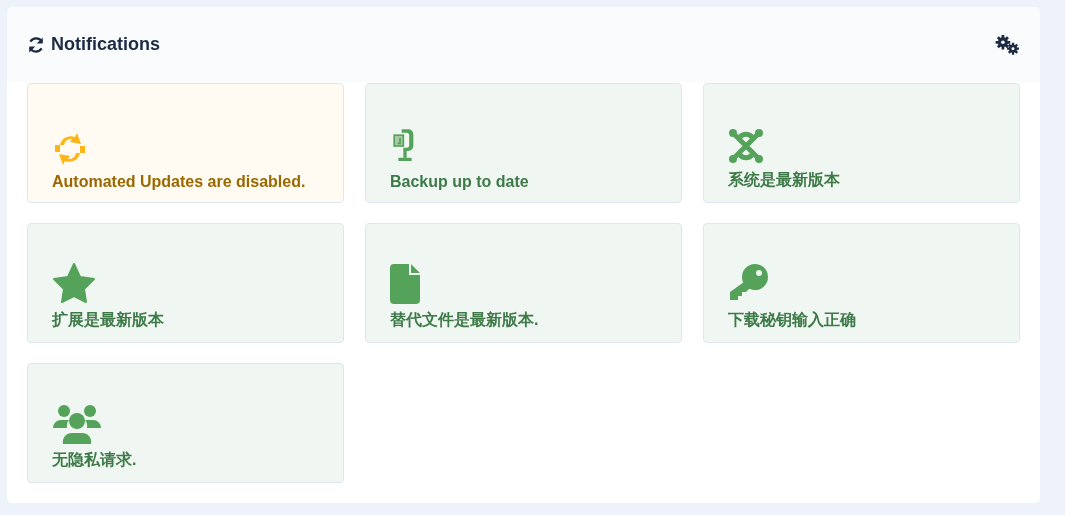 This screenshot has width=1065, height=515. What do you see at coordinates (105, 44) in the screenshot?
I see `panel-title: Notifications` at bounding box center [105, 44].